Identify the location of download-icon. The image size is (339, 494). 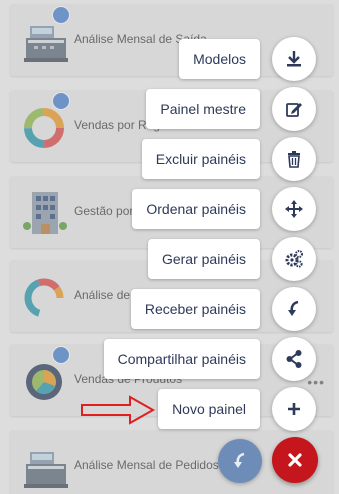
(294, 59).